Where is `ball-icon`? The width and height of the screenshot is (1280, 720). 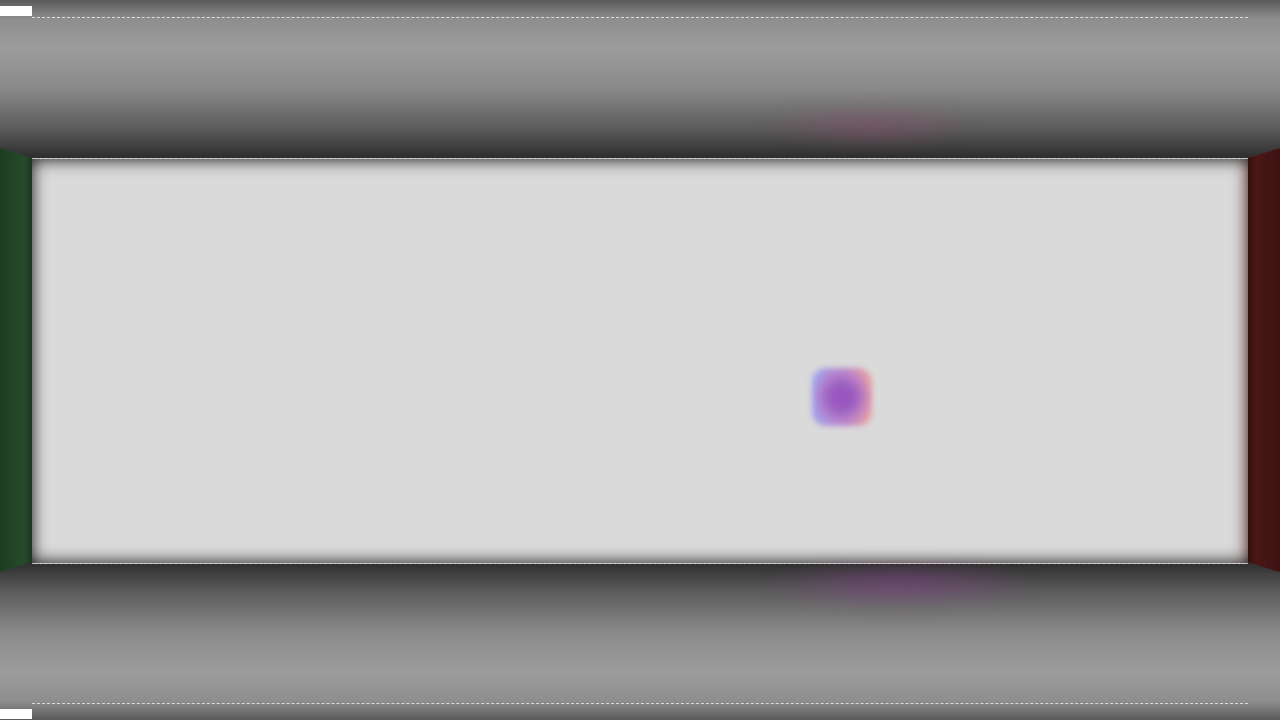 ball-icon is located at coordinates (842, 397).